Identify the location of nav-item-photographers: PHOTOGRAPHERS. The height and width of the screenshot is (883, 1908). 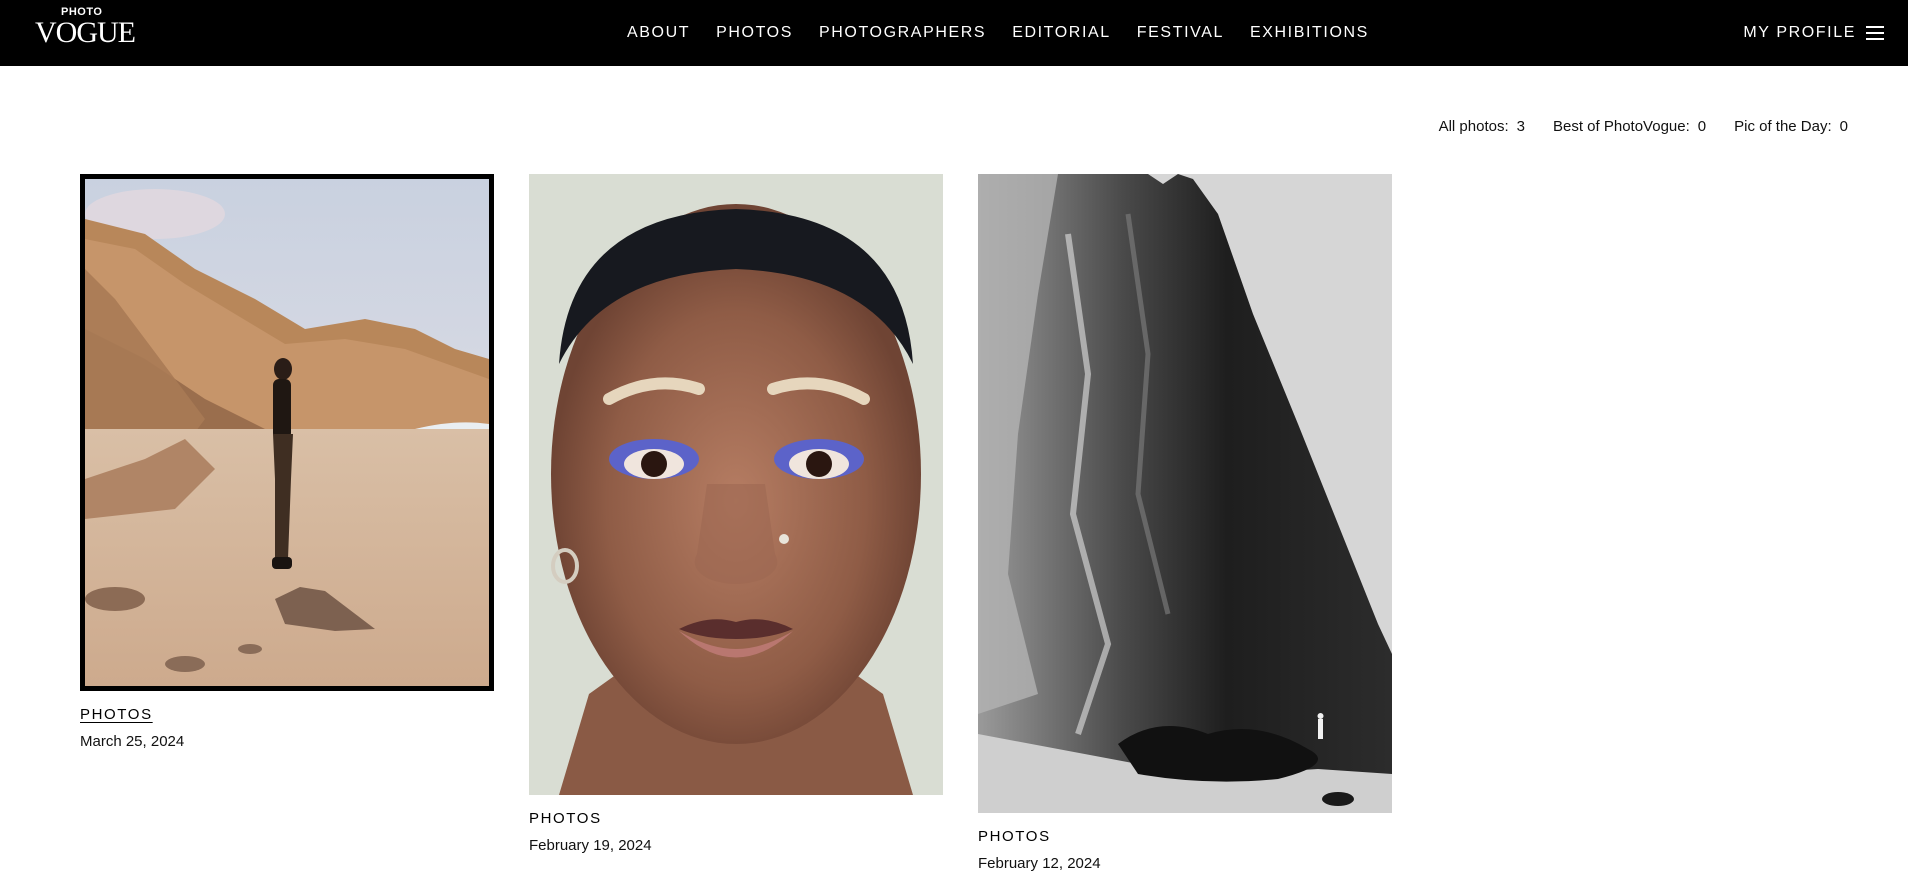
(902, 33).